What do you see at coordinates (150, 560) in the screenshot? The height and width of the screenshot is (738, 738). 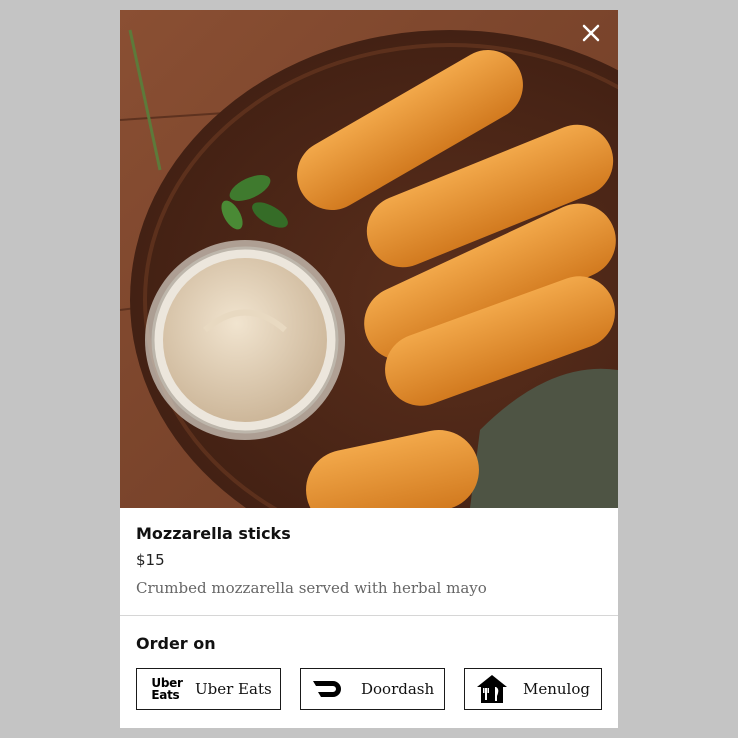 I see `item-price: $15` at bounding box center [150, 560].